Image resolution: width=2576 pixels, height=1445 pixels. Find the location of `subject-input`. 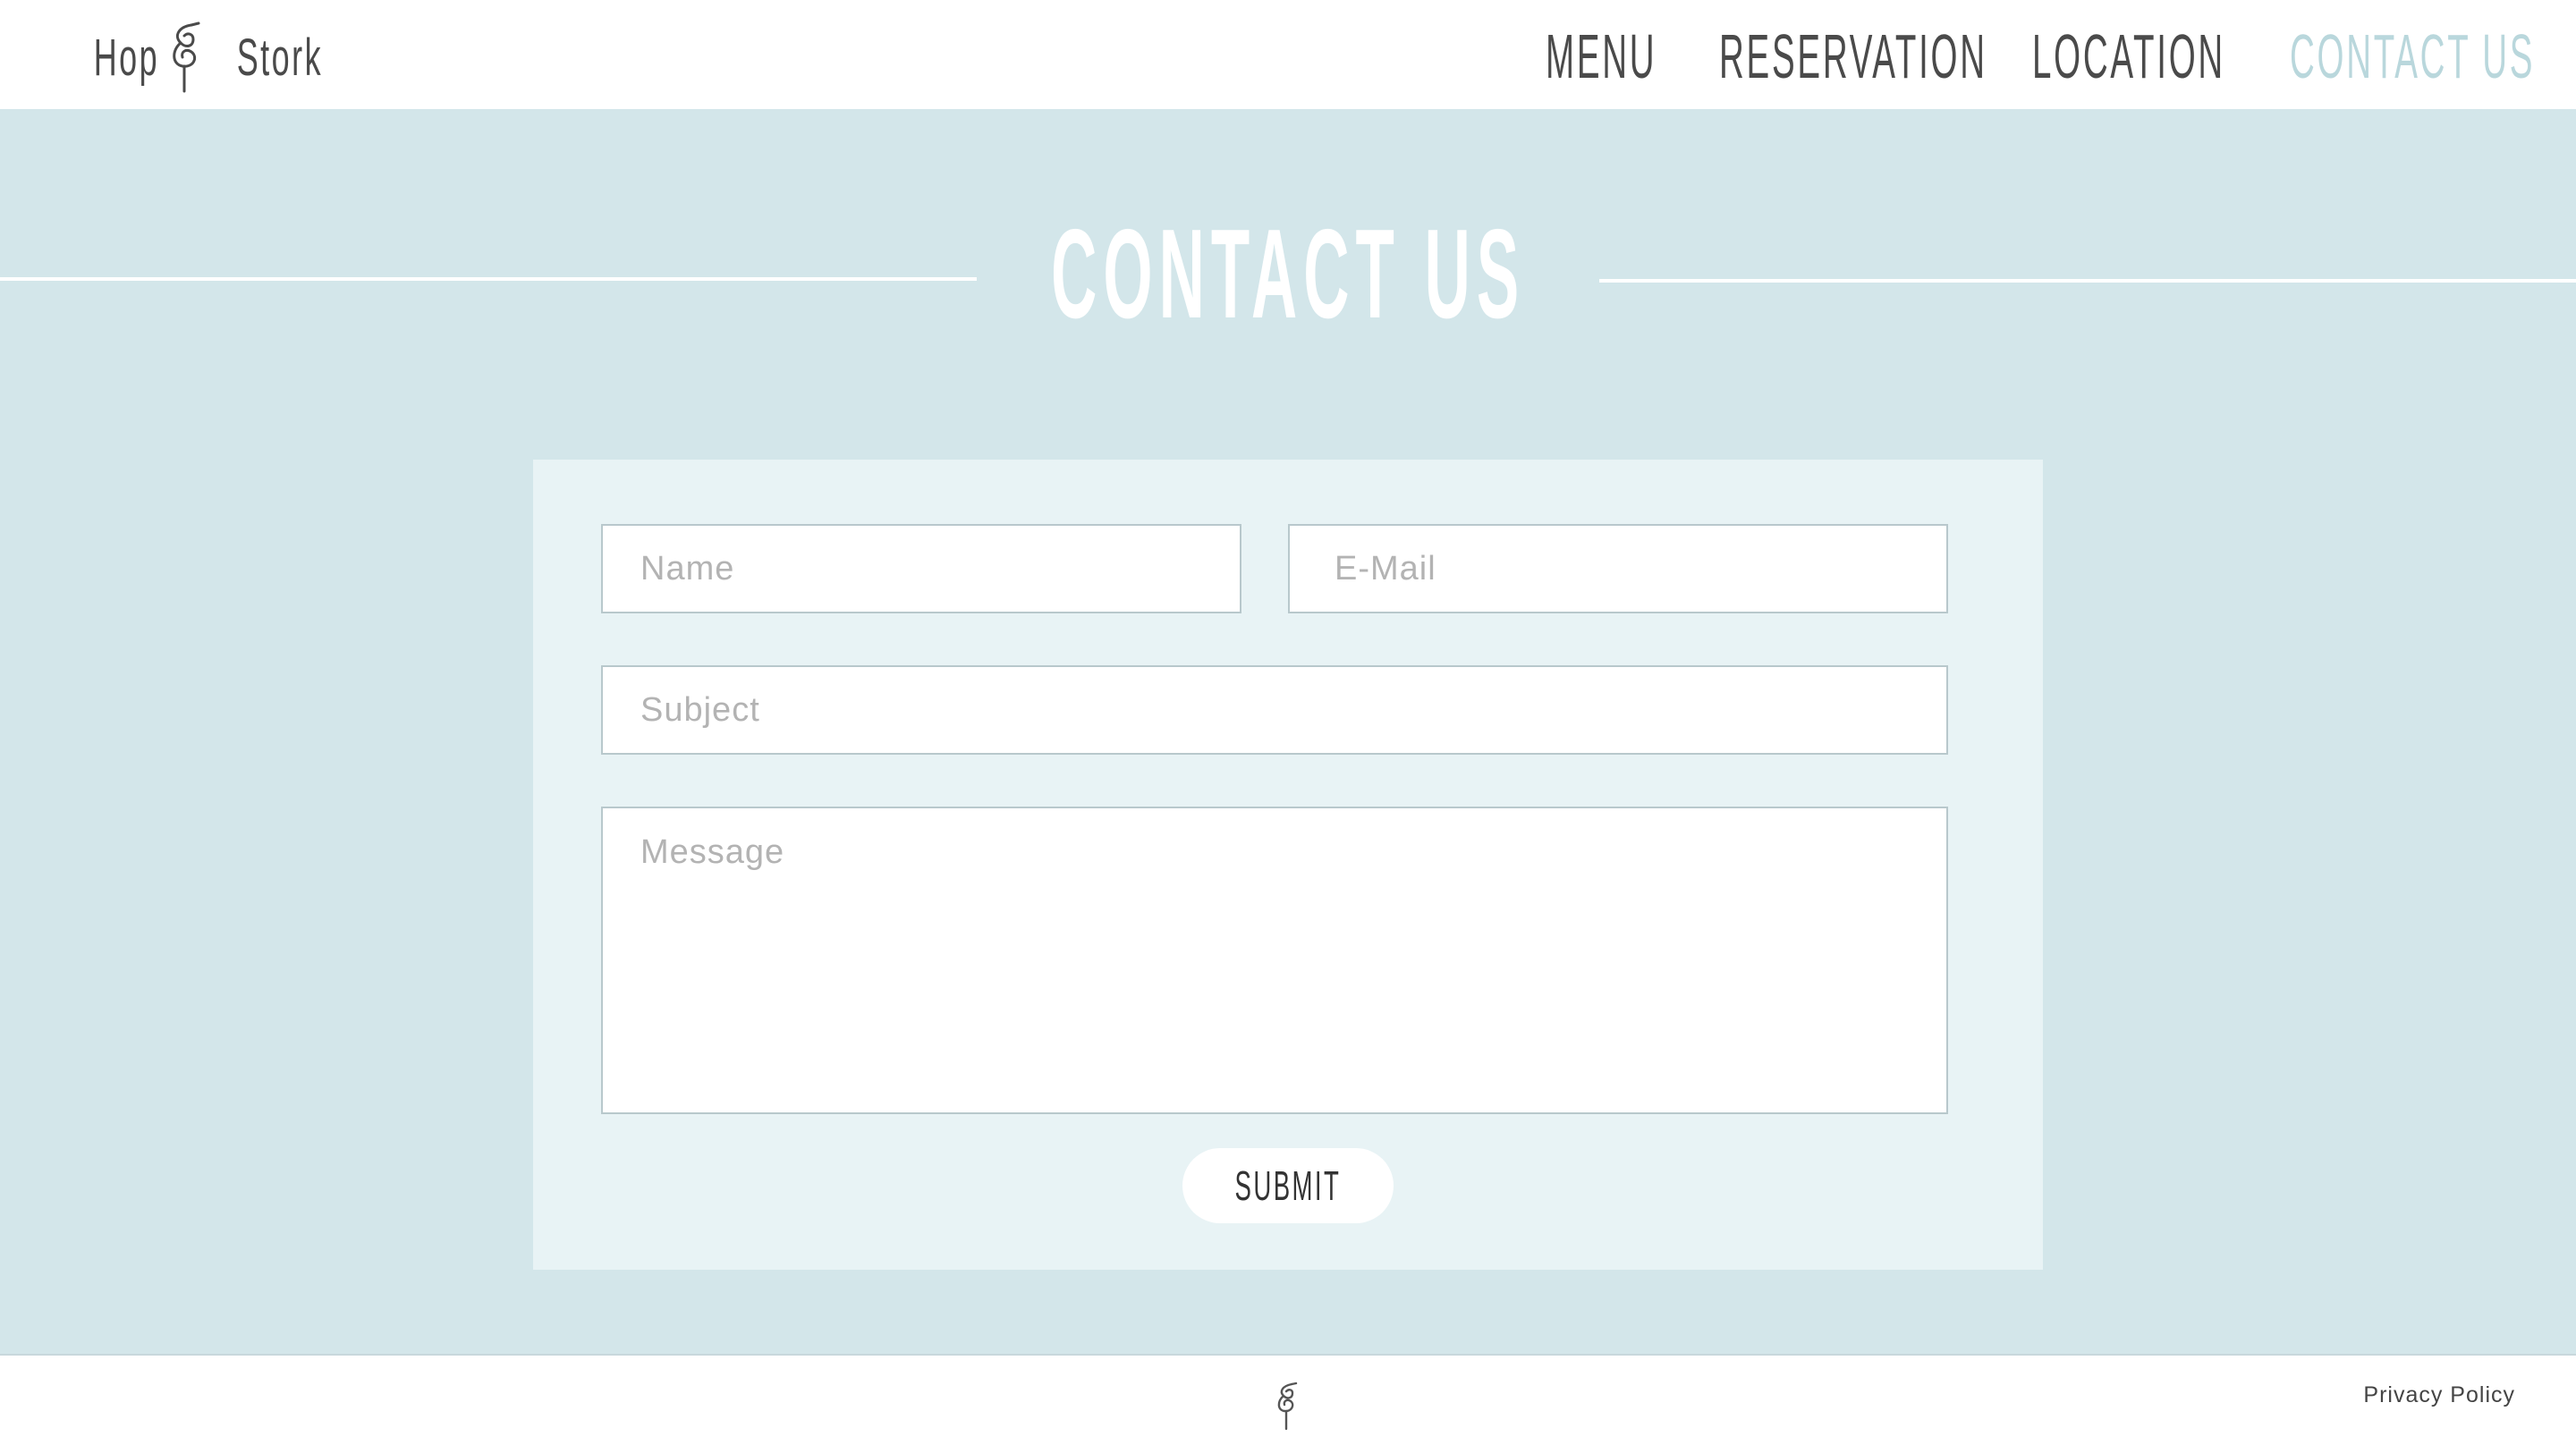

subject-input is located at coordinates (1274, 710).